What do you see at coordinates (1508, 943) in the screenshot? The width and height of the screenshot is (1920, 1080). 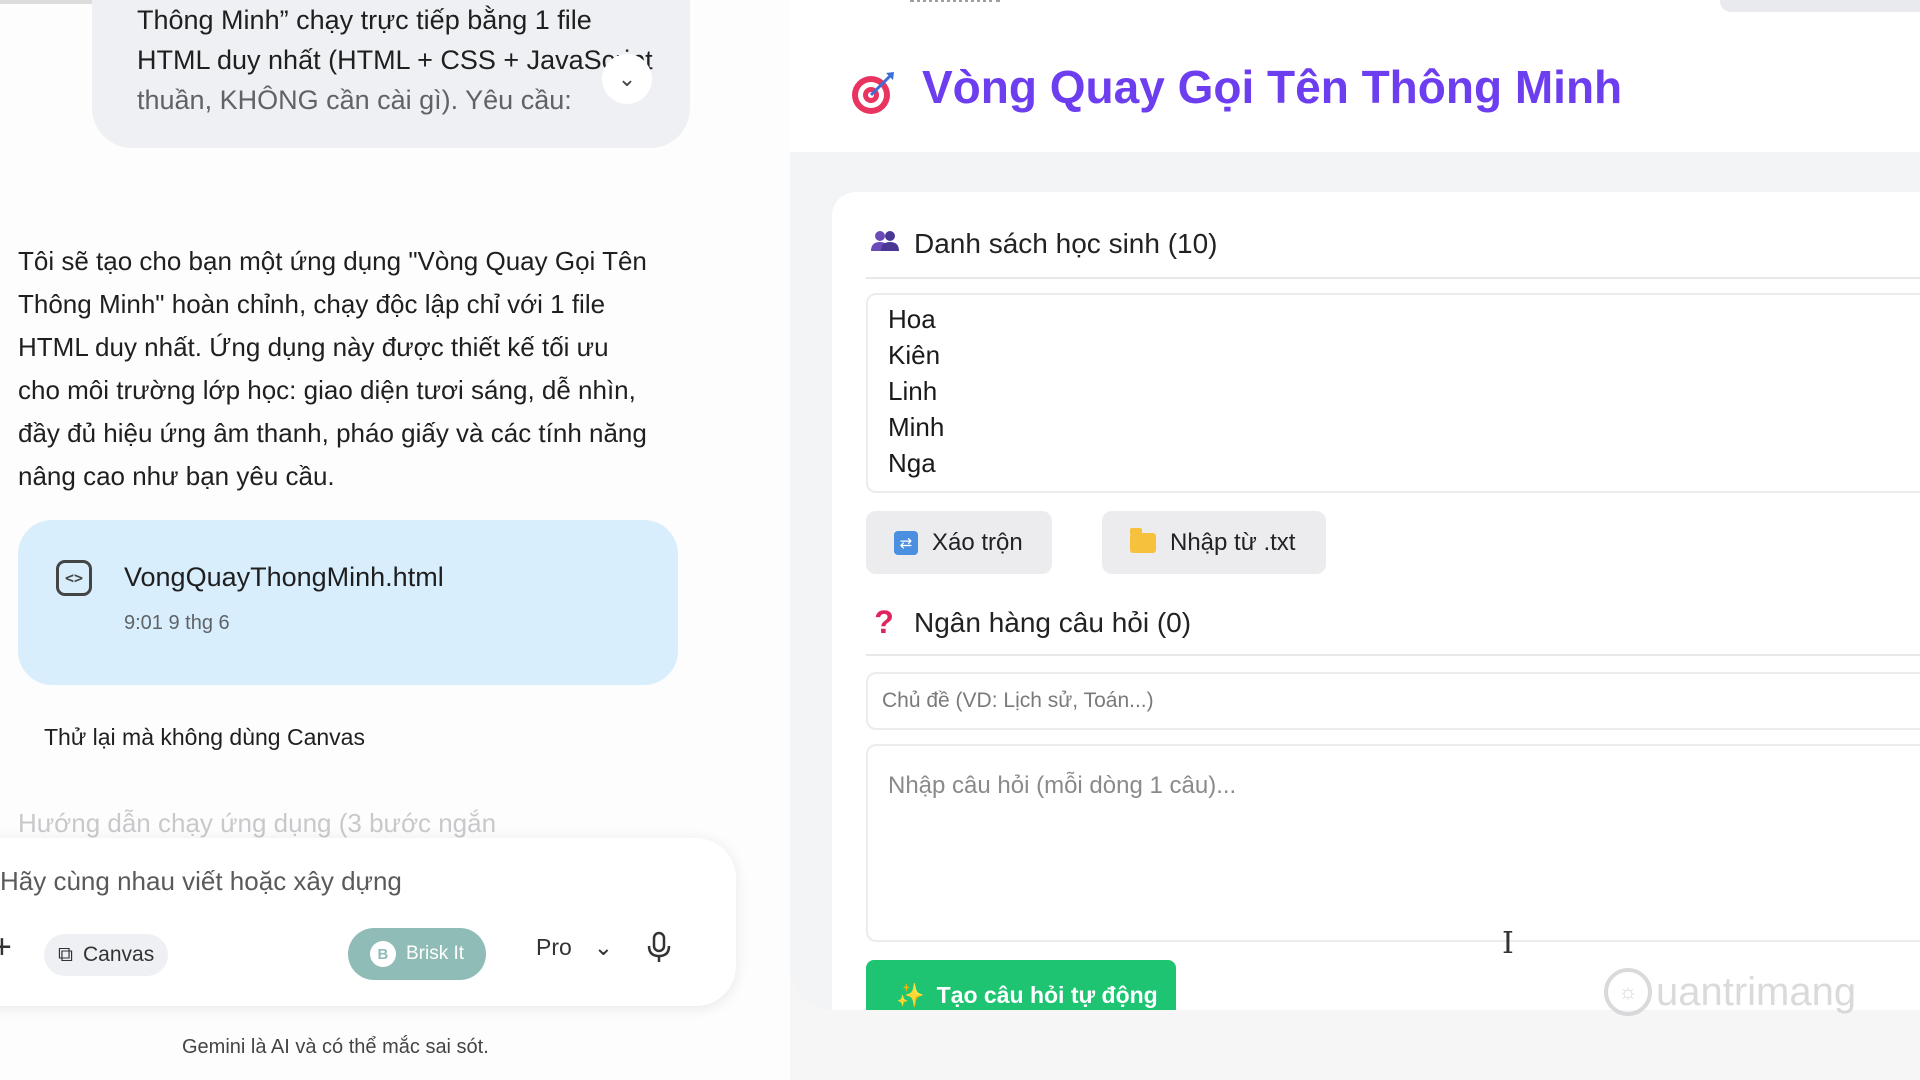 I see `text-cursor-icon: I` at bounding box center [1508, 943].